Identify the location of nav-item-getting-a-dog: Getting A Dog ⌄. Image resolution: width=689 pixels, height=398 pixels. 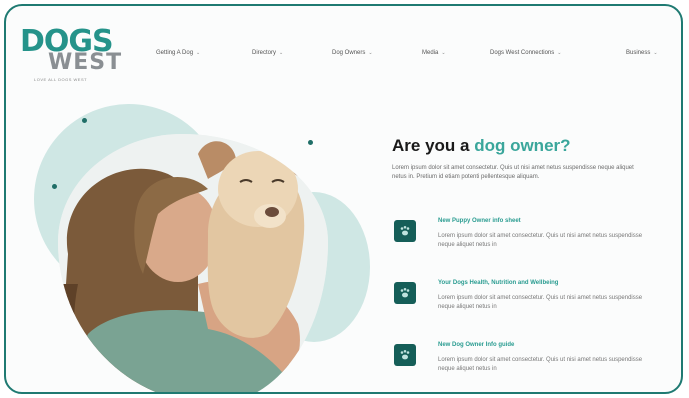
(178, 53).